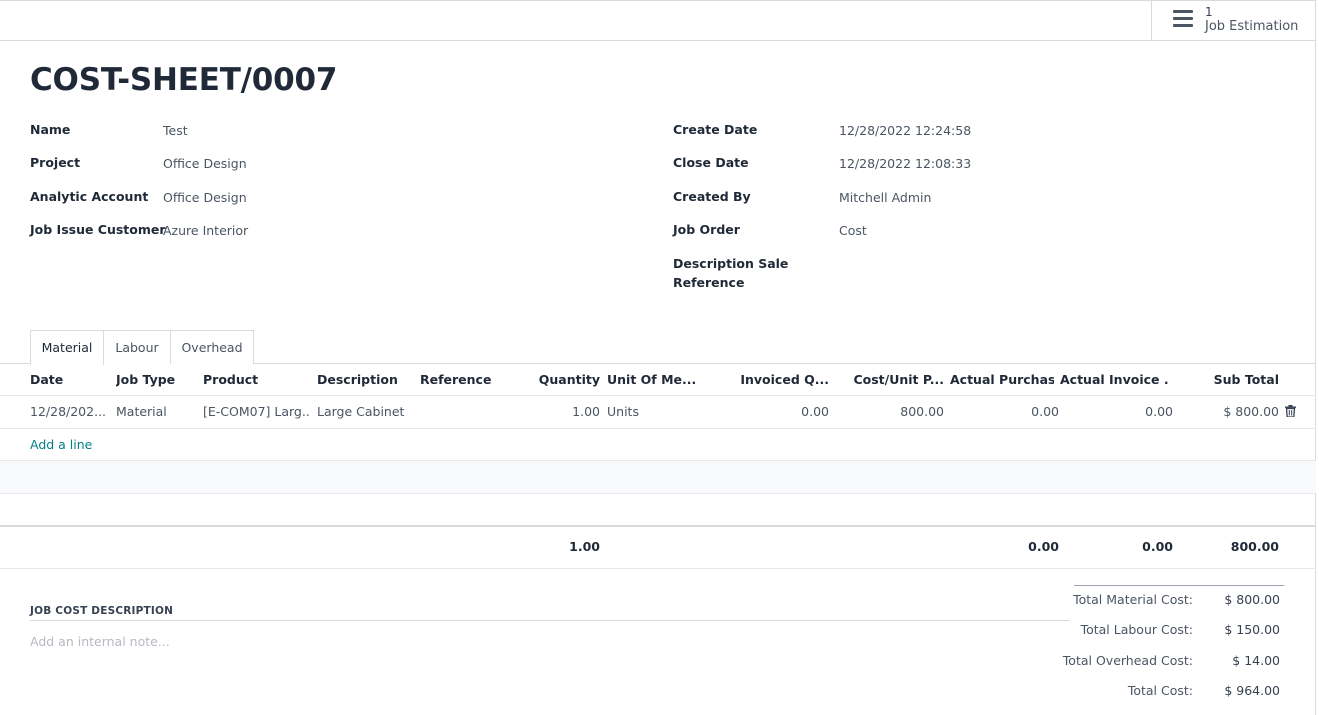 Image resolution: width=1319 pixels, height=715 pixels. I want to click on totals-divider, so click(658, 568).